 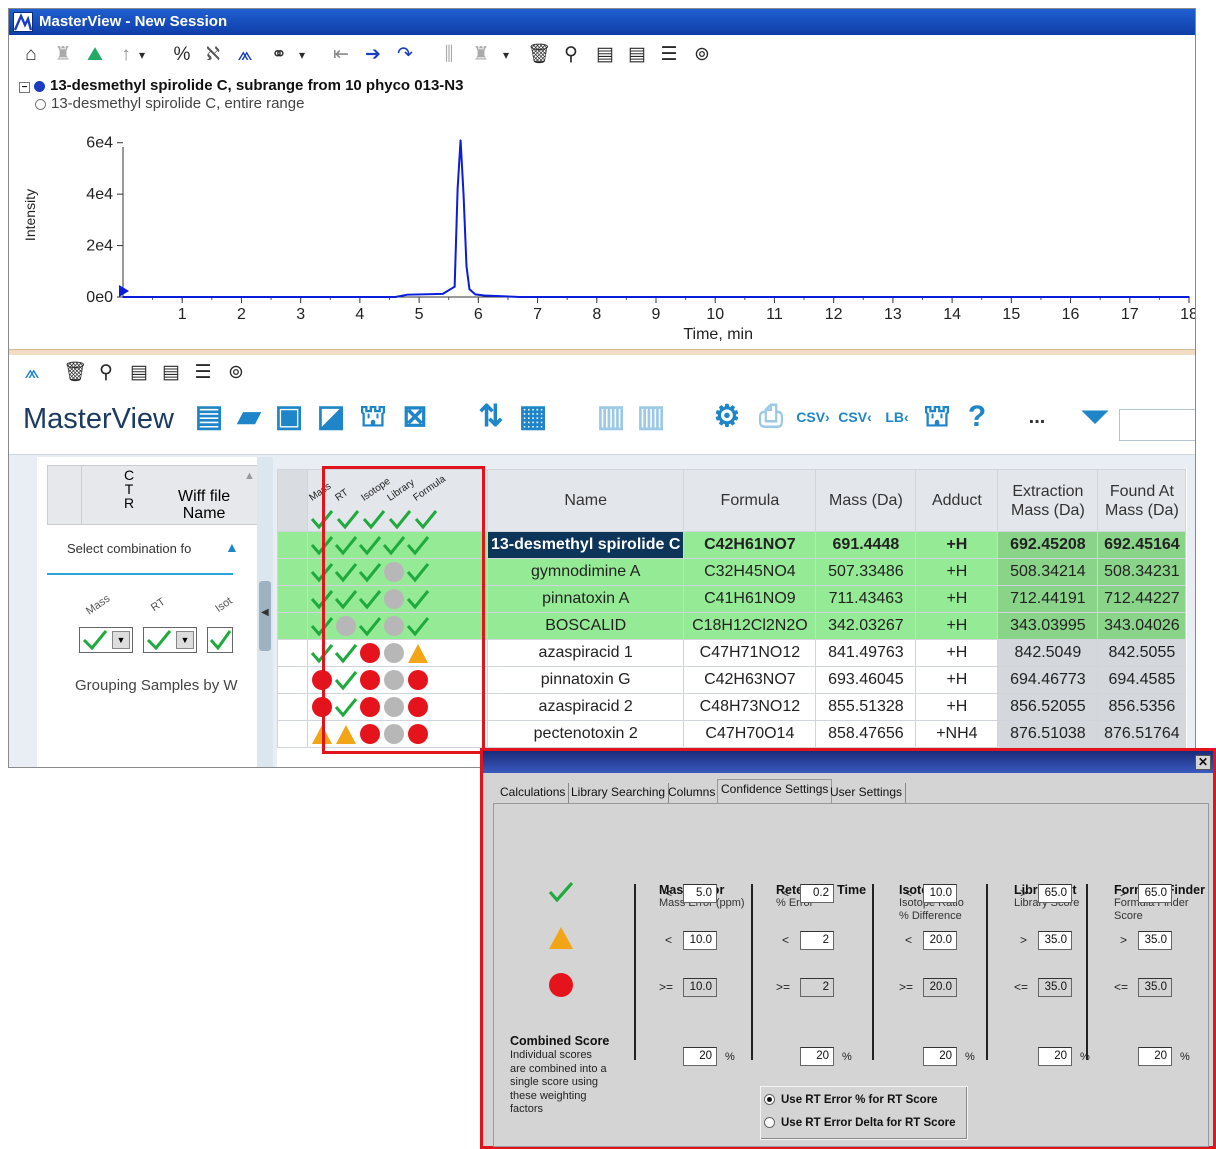 I want to click on name-cell: pinnatoxin A, so click(x=585, y=599).